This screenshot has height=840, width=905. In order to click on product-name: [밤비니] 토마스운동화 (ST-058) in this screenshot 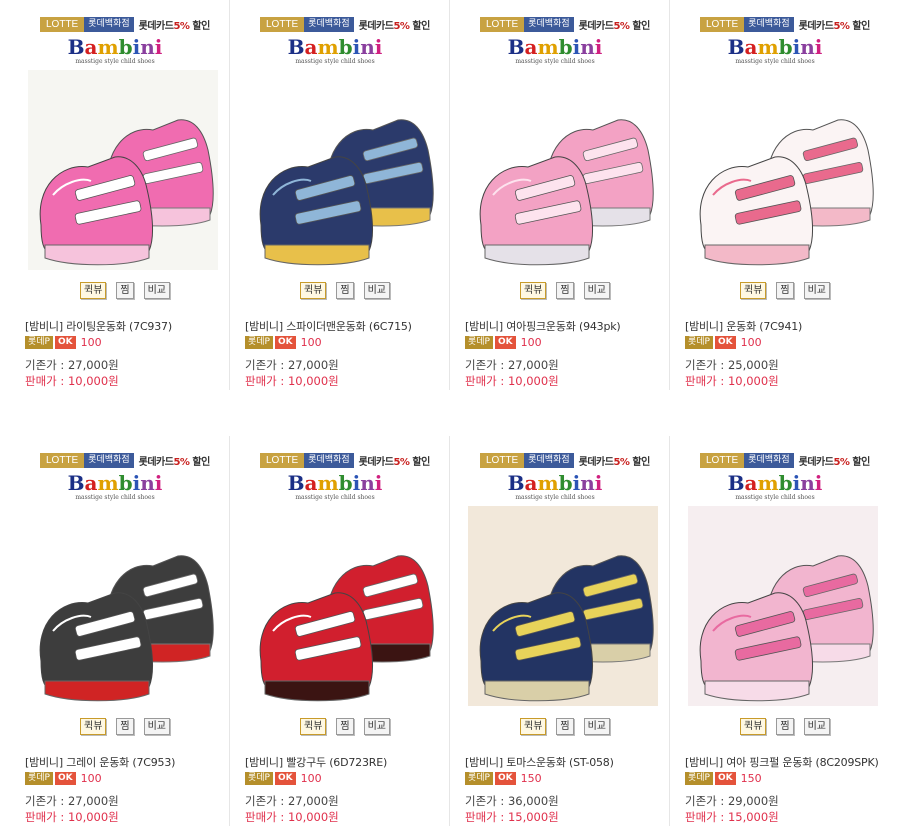, I will do `click(539, 762)`.